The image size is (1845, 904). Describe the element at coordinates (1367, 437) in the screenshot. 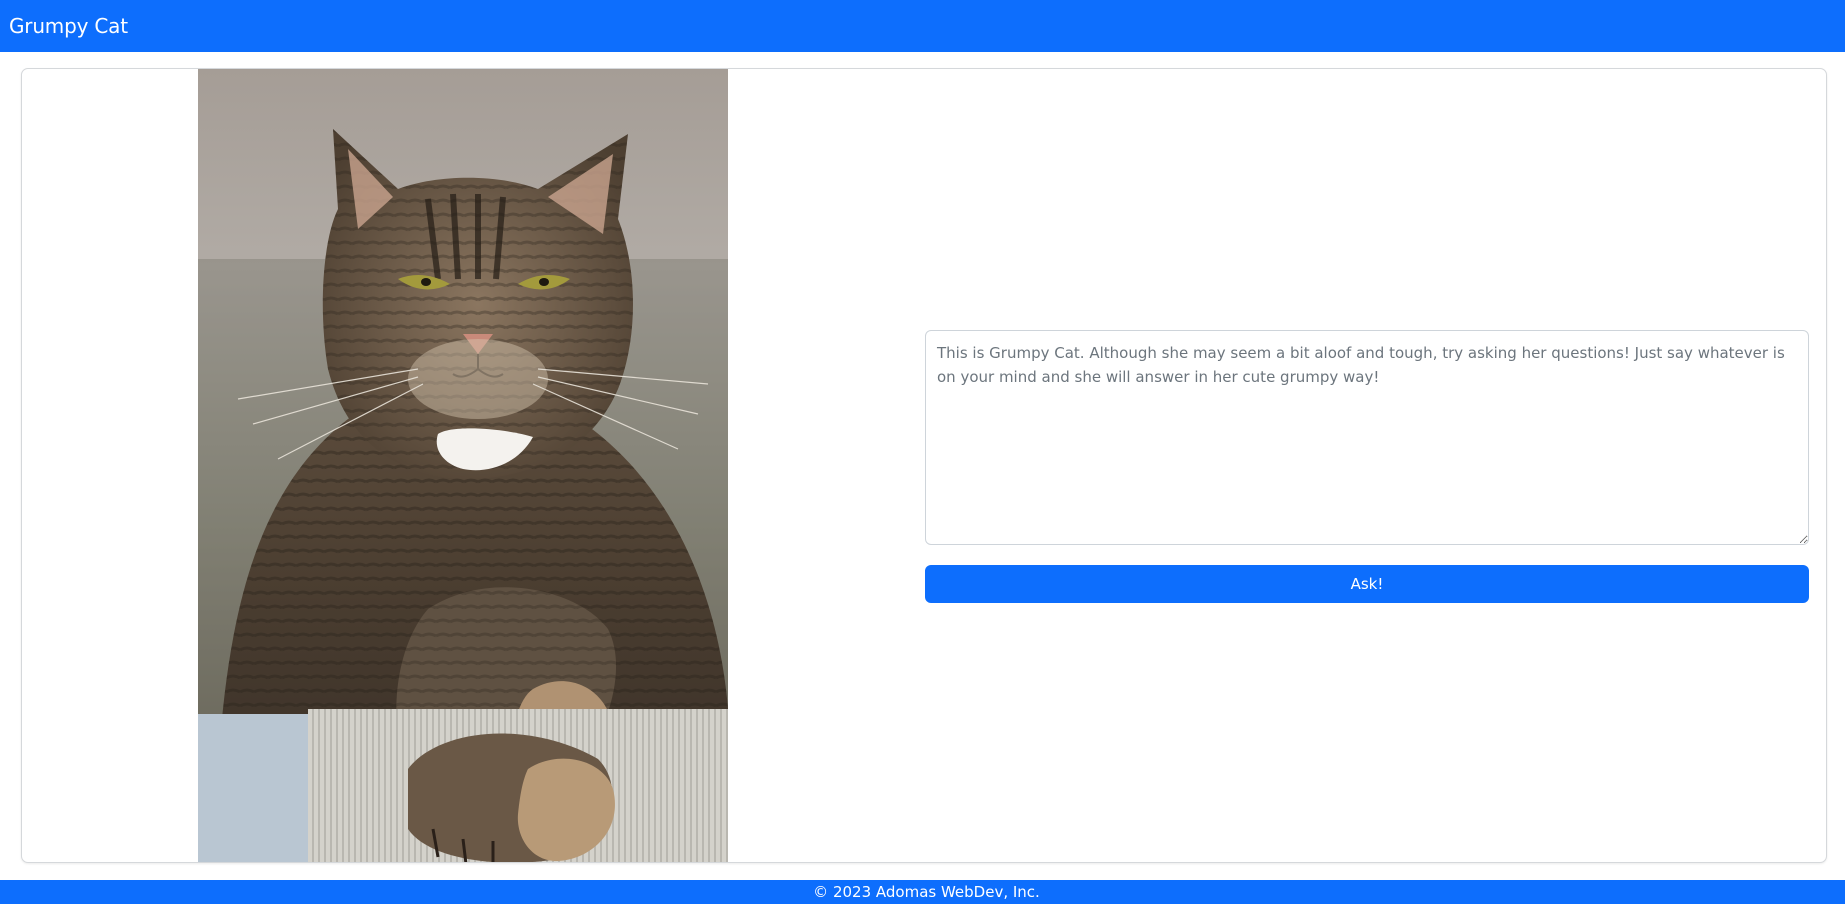

I see `question-textarea` at that location.